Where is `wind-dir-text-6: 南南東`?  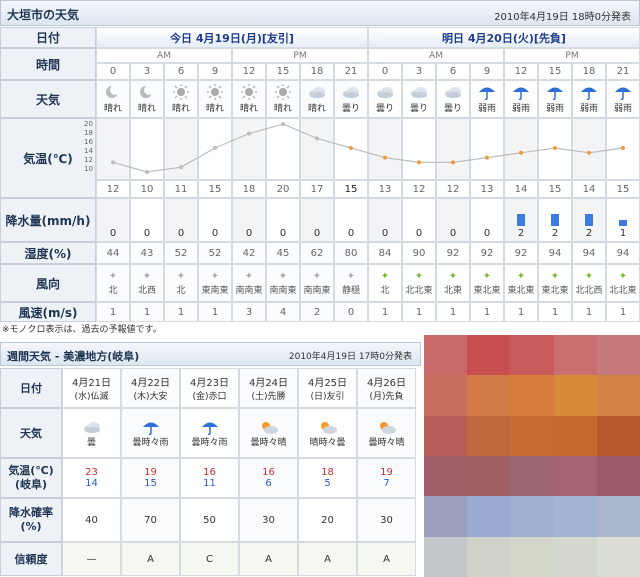
wind-dir-text-6: 南南東 is located at coordinates (317, 290).